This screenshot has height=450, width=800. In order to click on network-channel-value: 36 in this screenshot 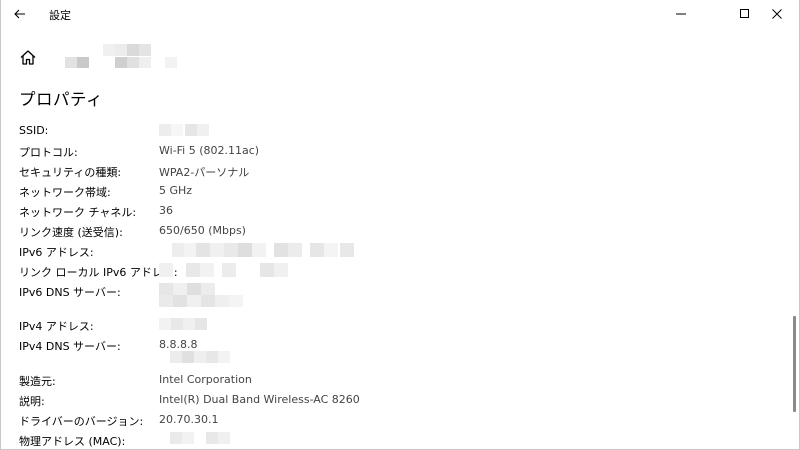, I will do `click(166, 210)`.